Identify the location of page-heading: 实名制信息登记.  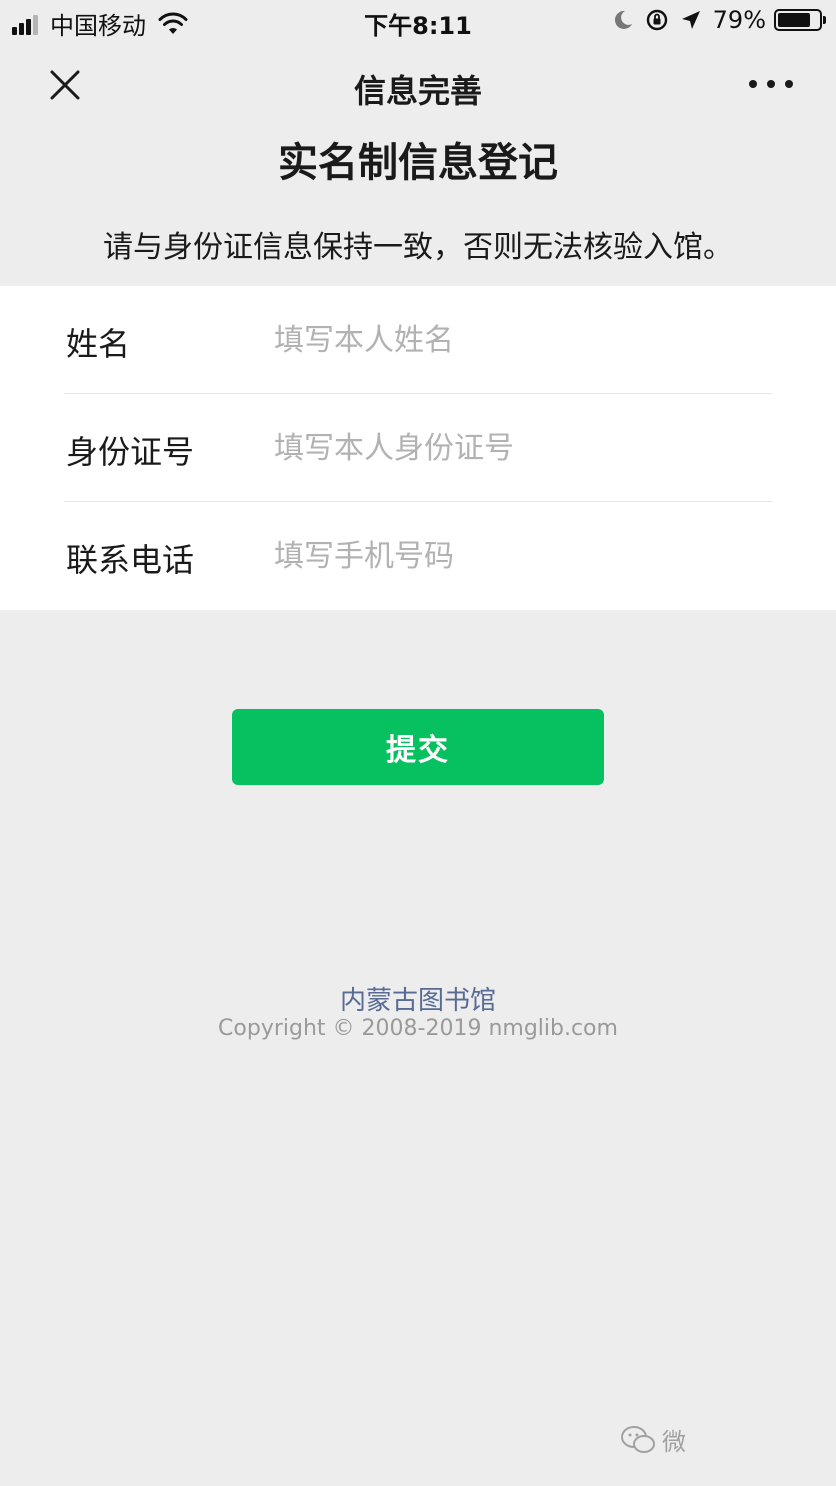
(418, 163).